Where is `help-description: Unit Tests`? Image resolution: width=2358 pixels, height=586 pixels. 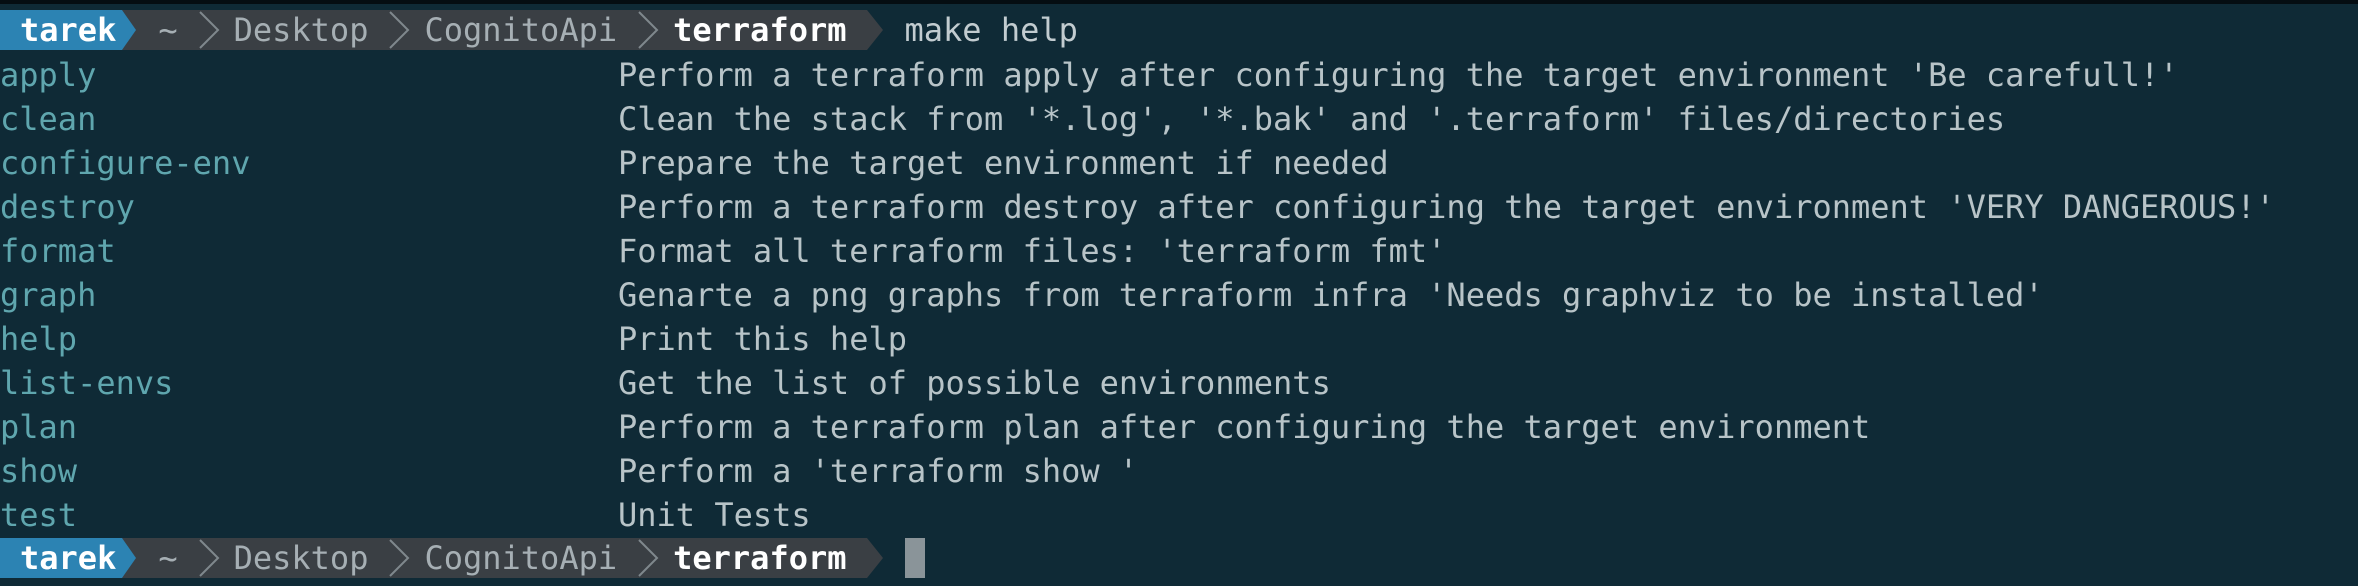
help-description: Unit Tests is located at coordinates (714, 515).